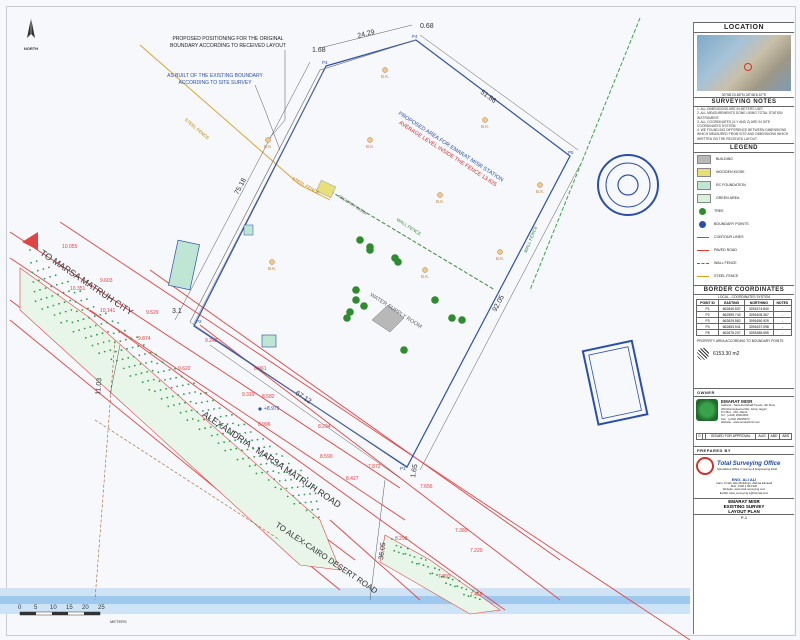 The image size is (800, 640). Describe the element at coordinates (31, 48) in the screenshot. I see `north-label: NORTH` at that location.